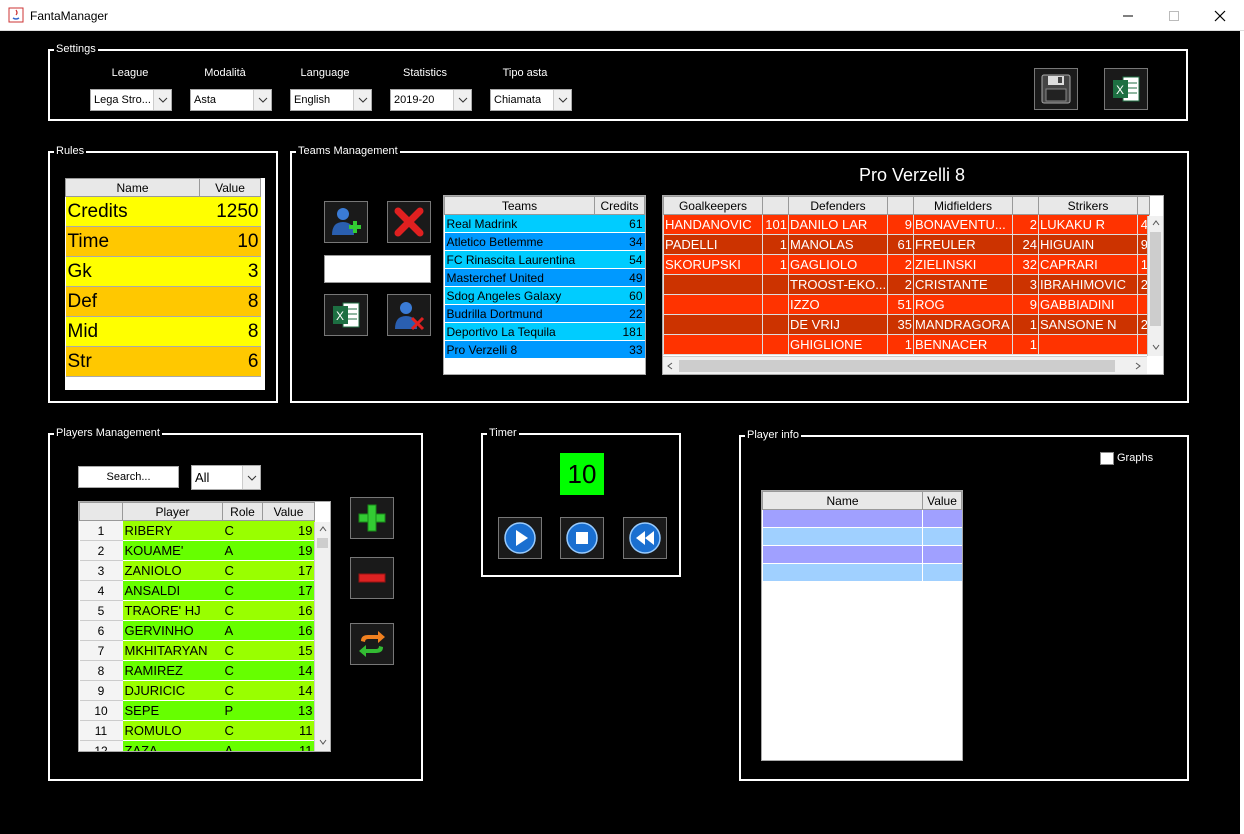  Describe the element at coordinates (377, 269) in the screenshot. I see `new-team-input` at that location.